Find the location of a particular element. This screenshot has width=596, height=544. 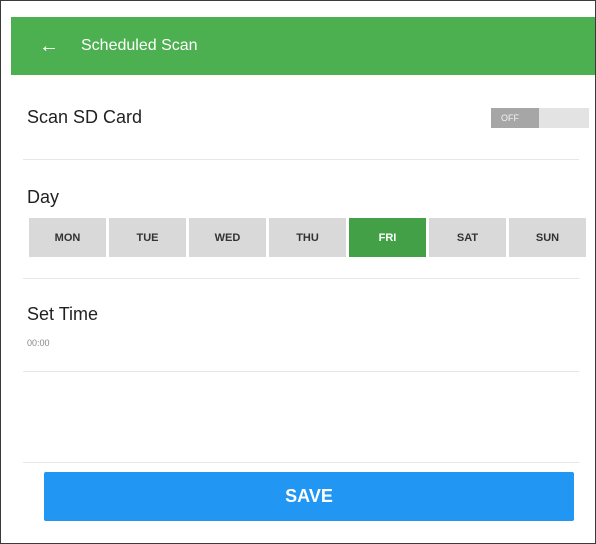

day-button-mon: MON is located at coordinates (67, 237).